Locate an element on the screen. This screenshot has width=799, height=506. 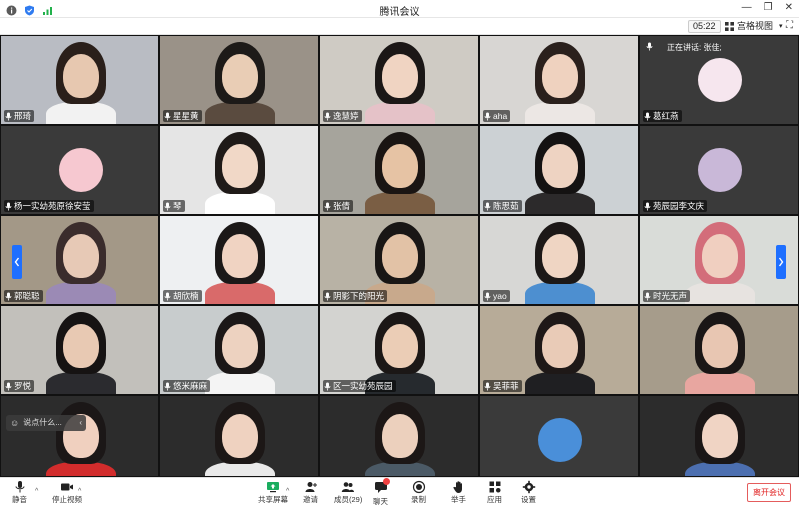
view-switch-button: 宫格视图 ▾ is located at coordinates (754, 26).